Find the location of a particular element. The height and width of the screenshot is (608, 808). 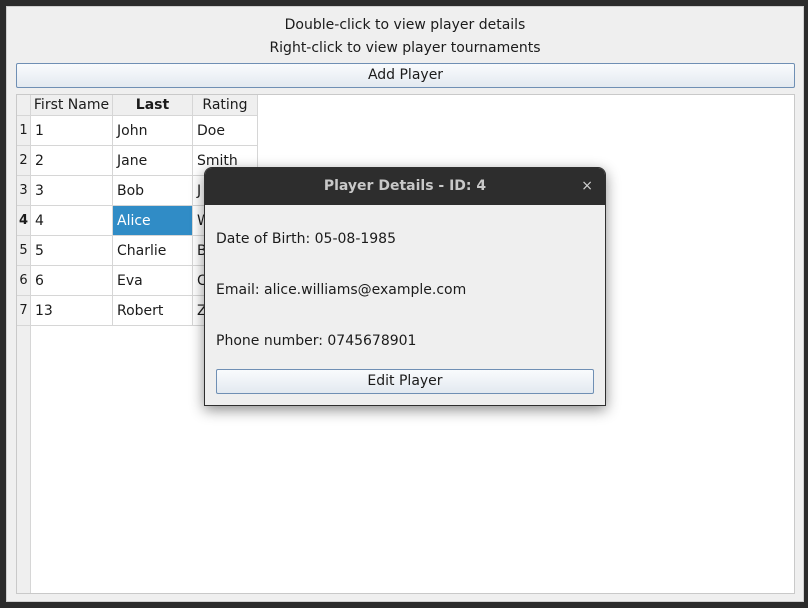

close-icon: × is located at coordinates (587, 186).